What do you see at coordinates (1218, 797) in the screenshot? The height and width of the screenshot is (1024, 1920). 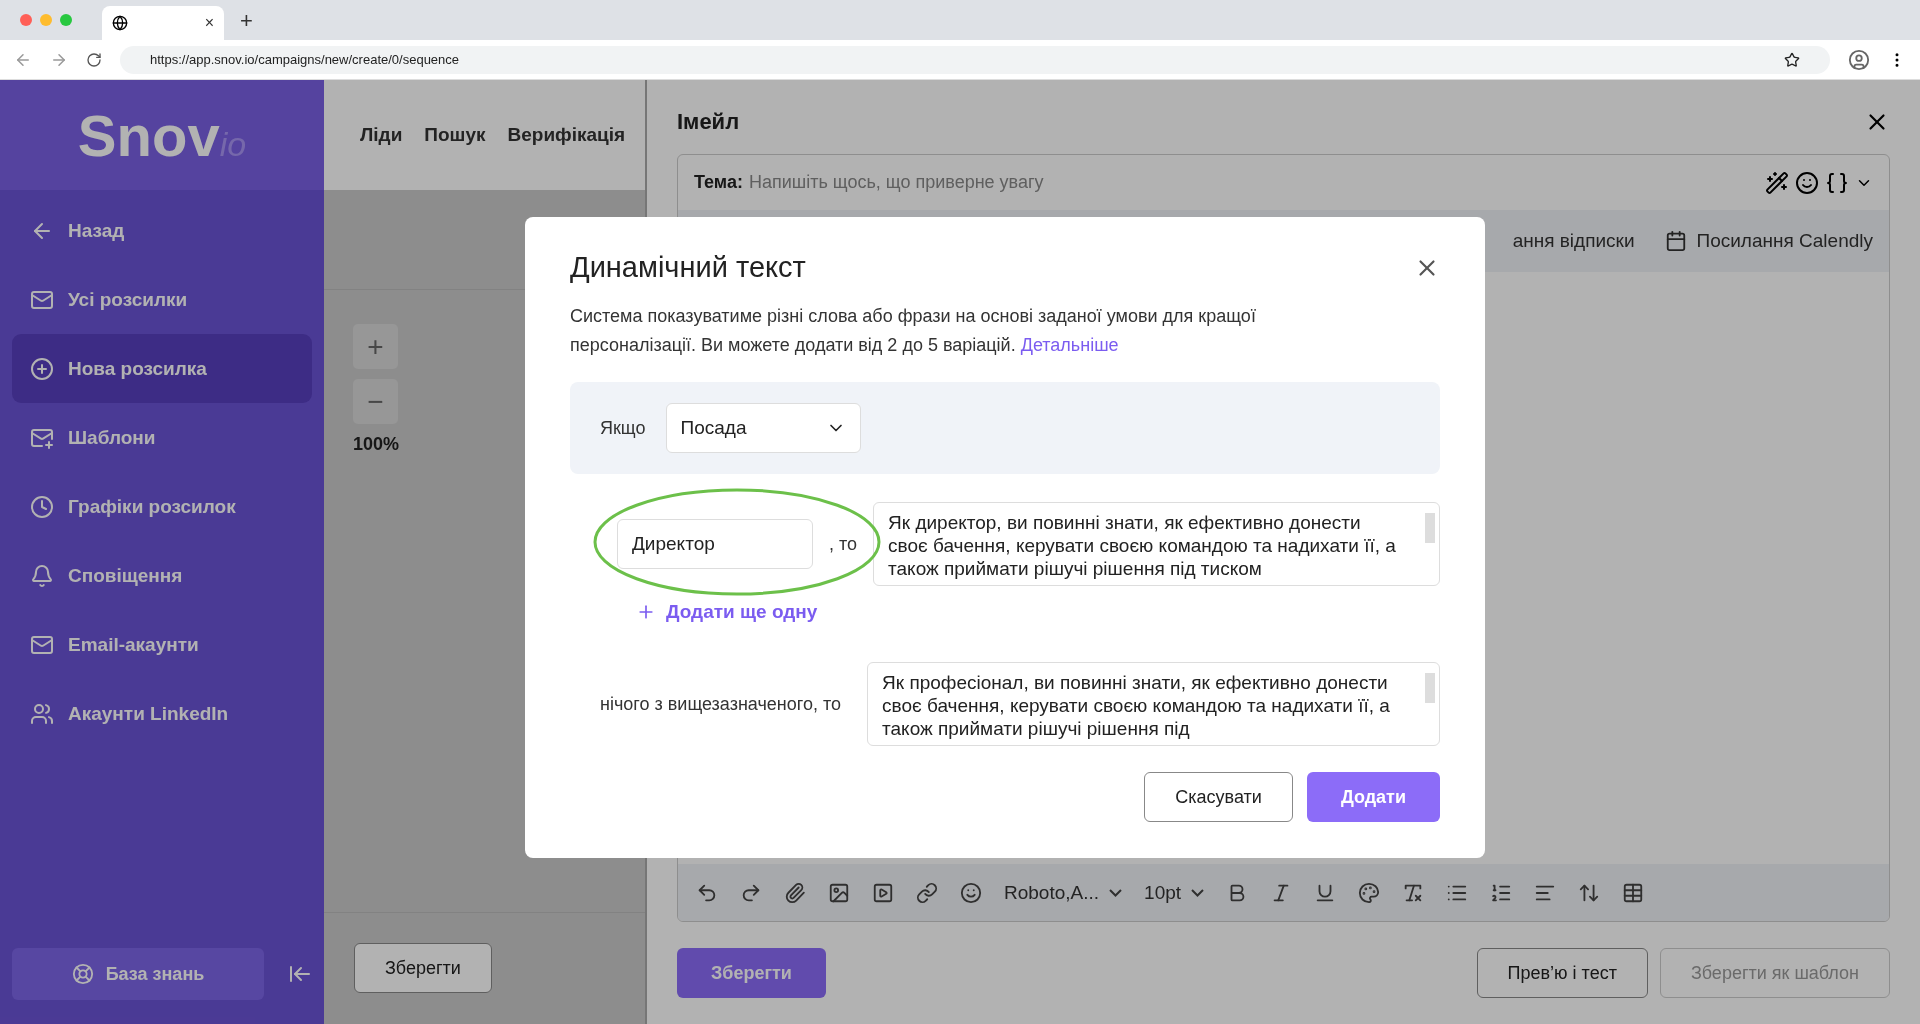 I see `cancel-button: Скасувати` at bounding box center [1218, 797].